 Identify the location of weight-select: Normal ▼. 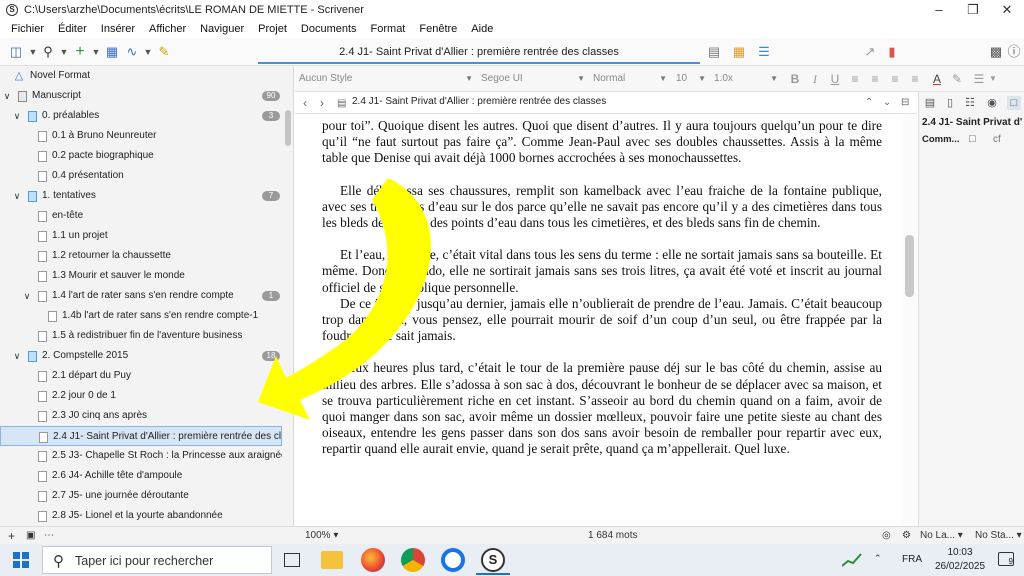
(631, 79).